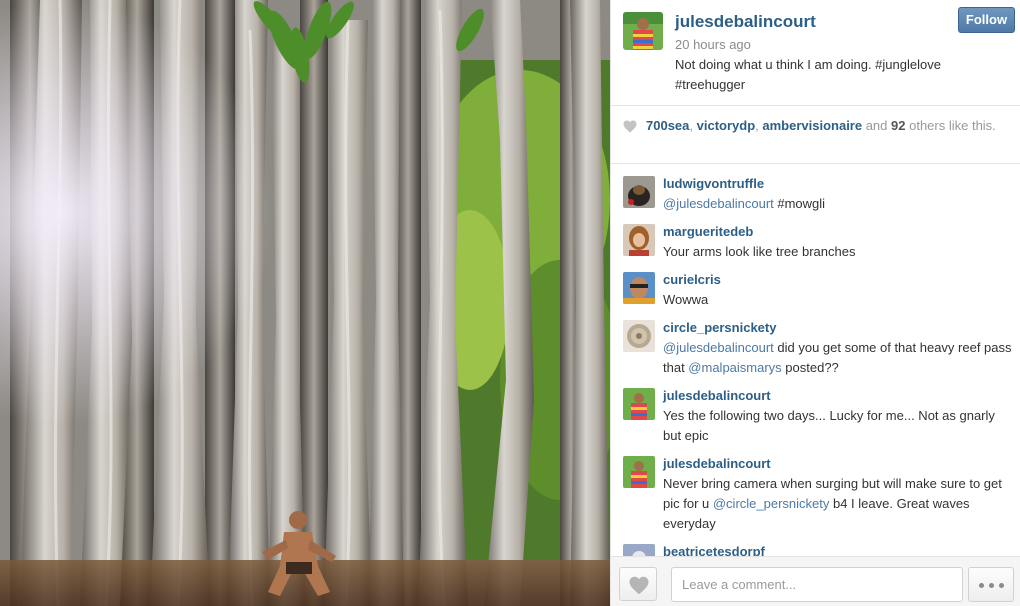 This screenshot has height=606, width=1020. Describe the element at coordinates (950, 125) in the screenshot. I see `likes-others-text: others like this.` at that location.